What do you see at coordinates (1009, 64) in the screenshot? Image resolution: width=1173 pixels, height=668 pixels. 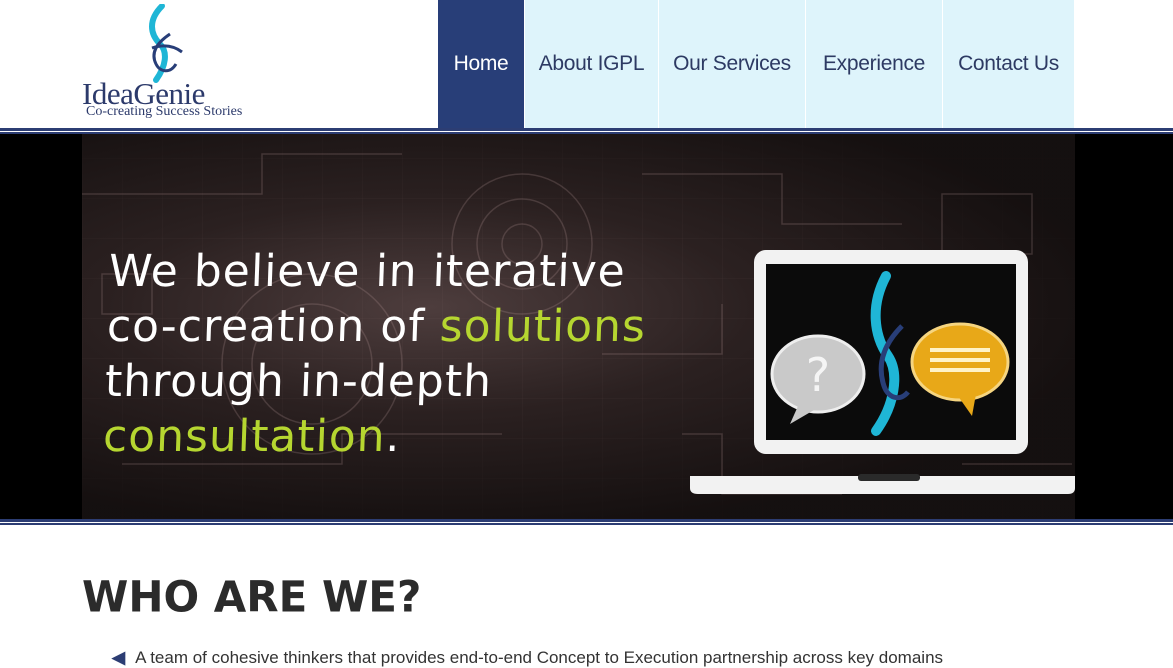 I see `nav-contact-us: Contact Us` at bounding box center [1009, 64].